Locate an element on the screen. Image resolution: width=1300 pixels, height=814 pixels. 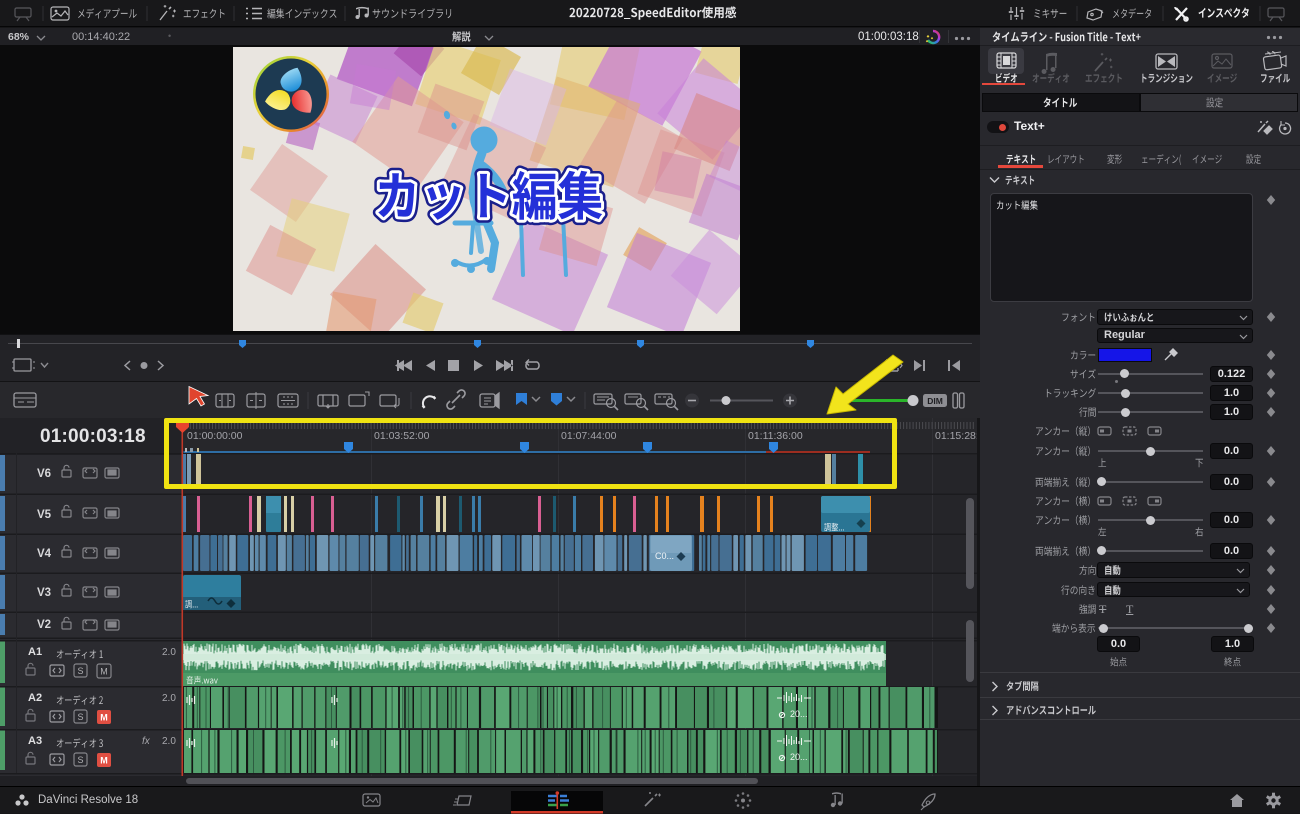
svg-text: DIM is located at coordinates (935, 401).